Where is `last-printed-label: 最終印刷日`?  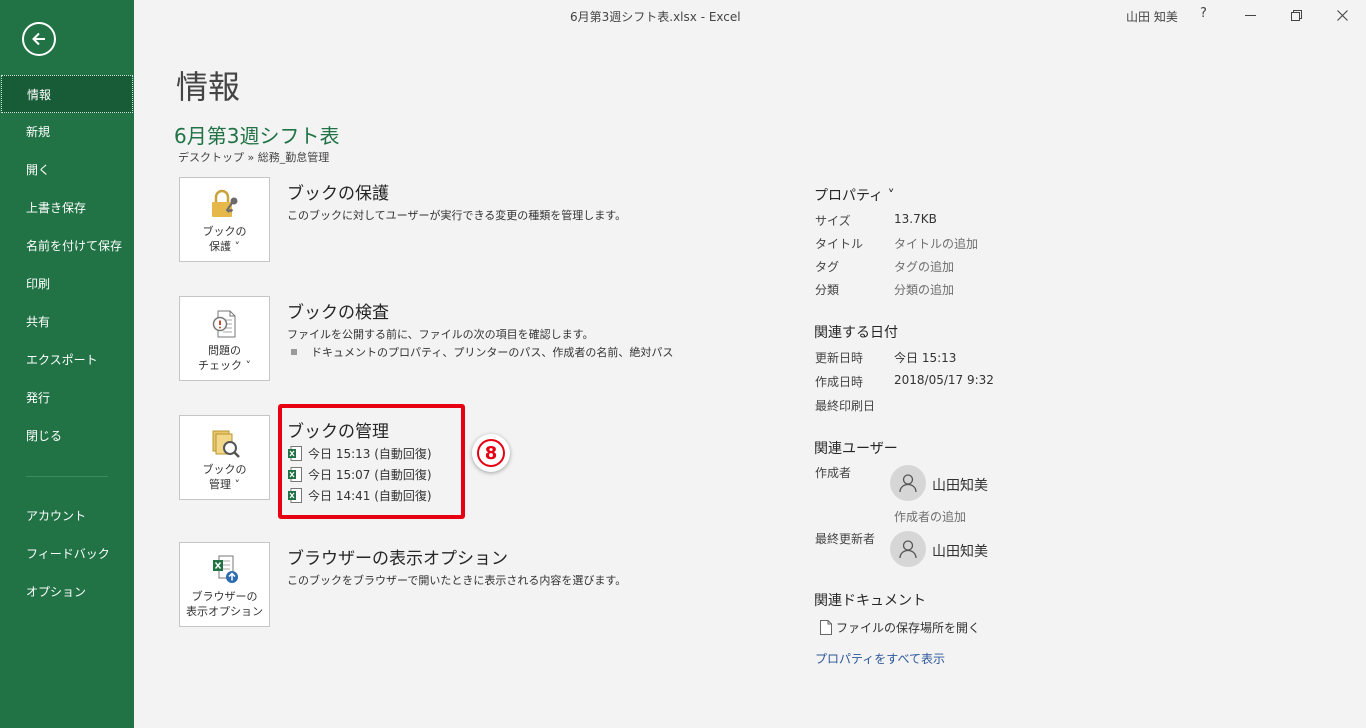 last-printed-label: 最終印刷日 is located at coordinates (845, 406).